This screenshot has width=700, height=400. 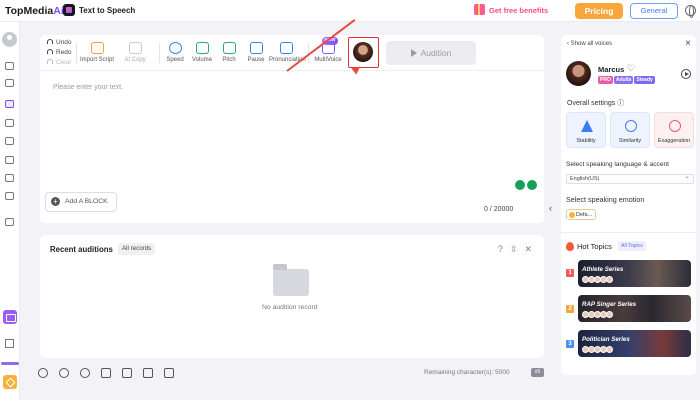 What do you see at coordinates (63, 373) in the screenshot?
I see `heart-icon` at bounding box center [63, 373].